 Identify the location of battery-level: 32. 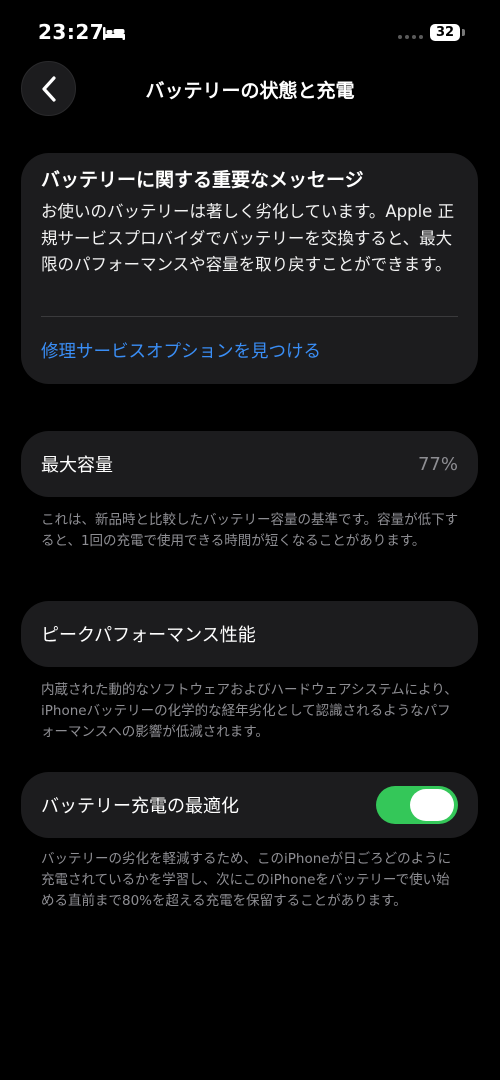
(445, 32).